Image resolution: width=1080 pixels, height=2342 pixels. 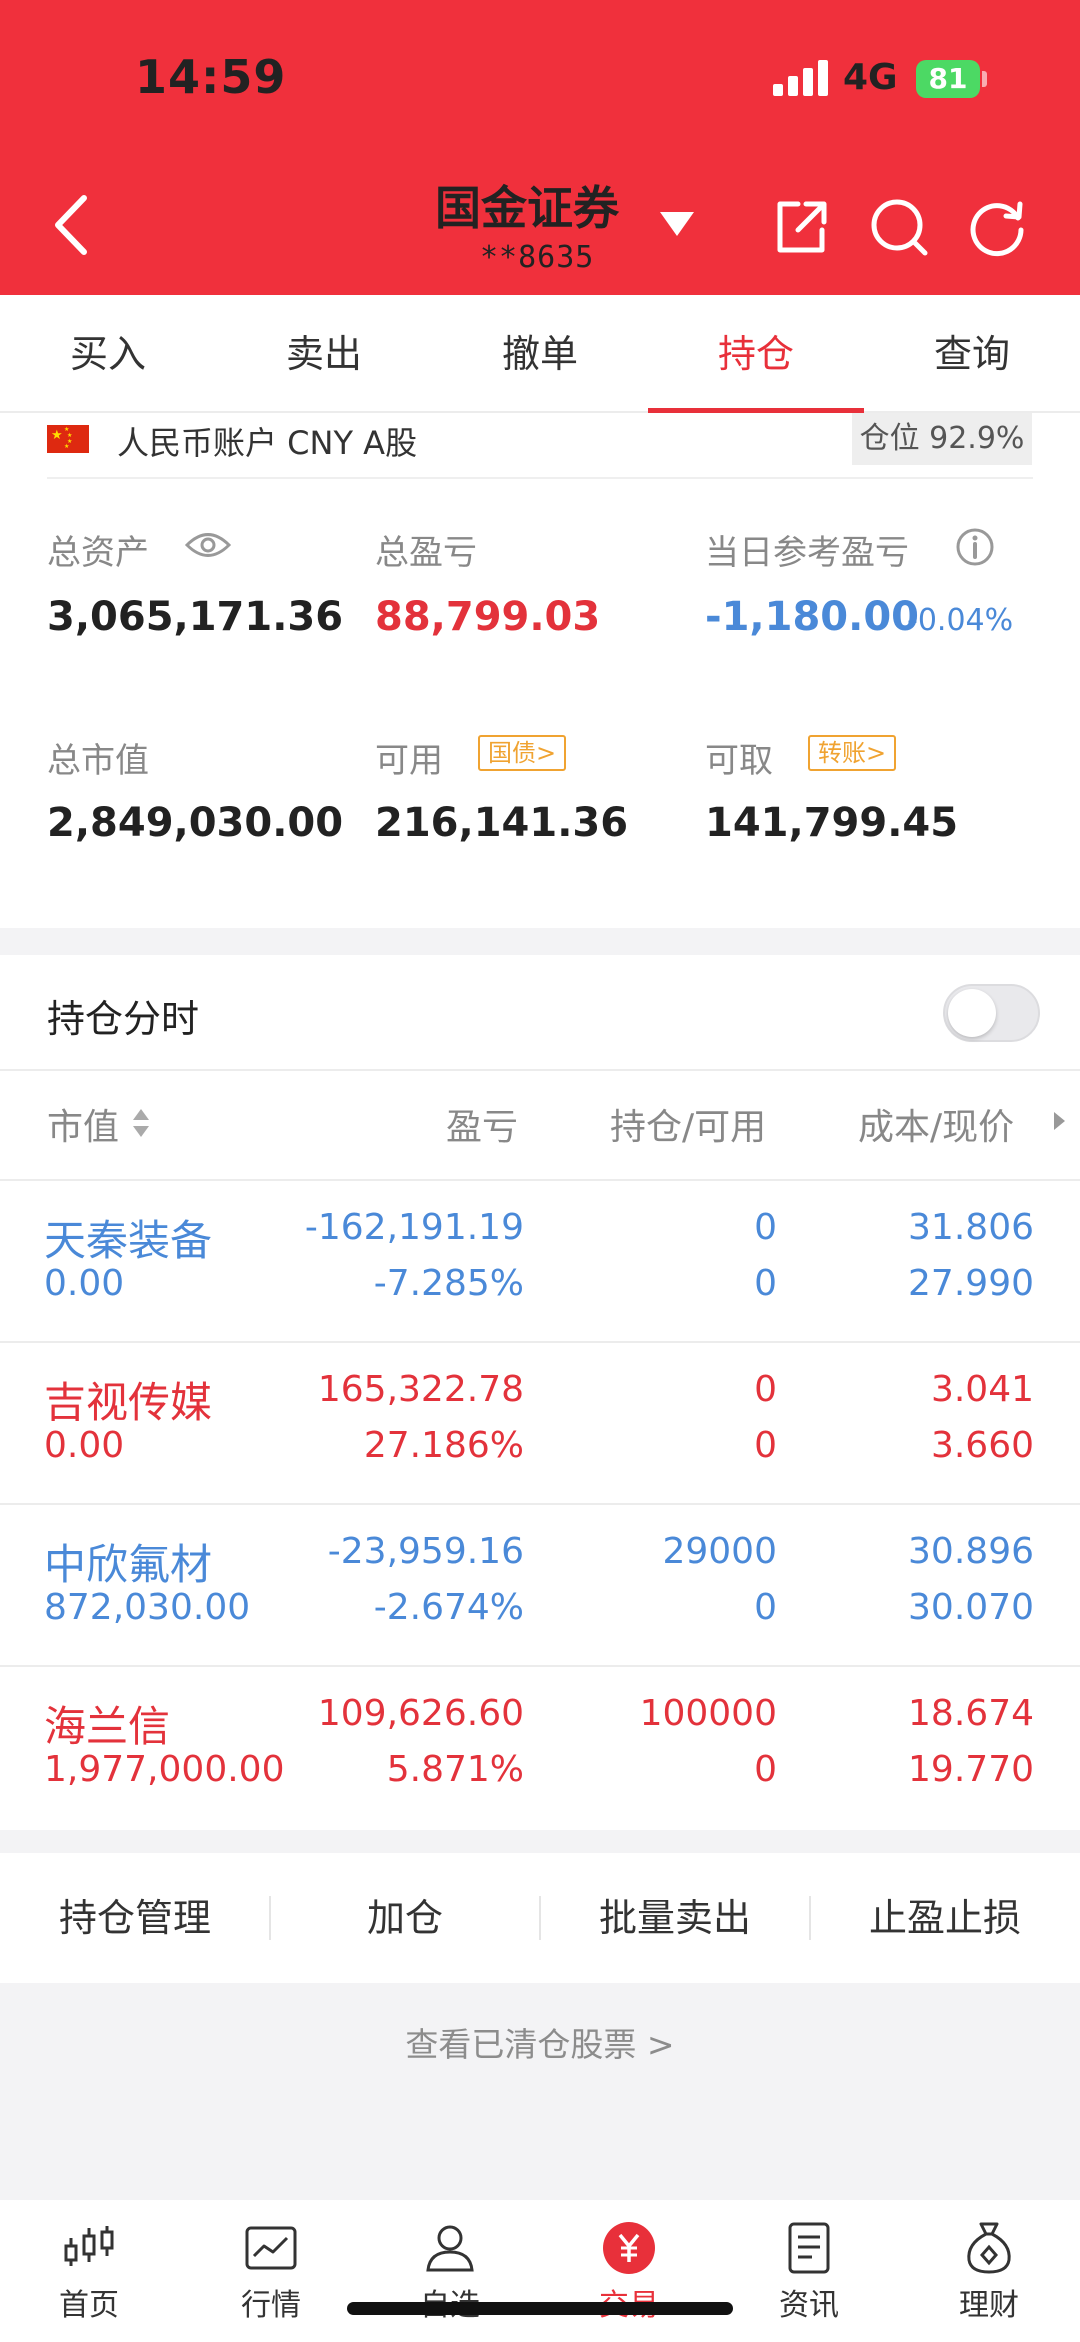 What do you see at coordinates (540, 2271) in the screenshot?
I see `bottom-nav` at bounding box center [540, 2271].